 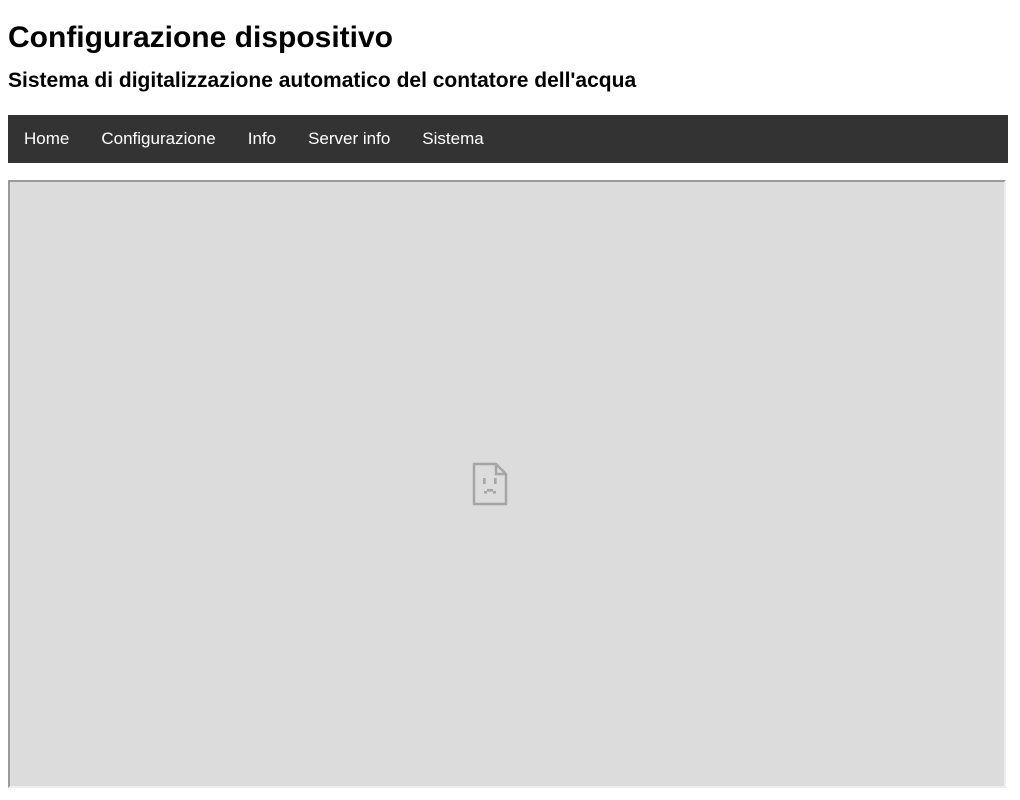 I want to click on page-title: Configurazione dispositivo, so click(x=201, y=37).